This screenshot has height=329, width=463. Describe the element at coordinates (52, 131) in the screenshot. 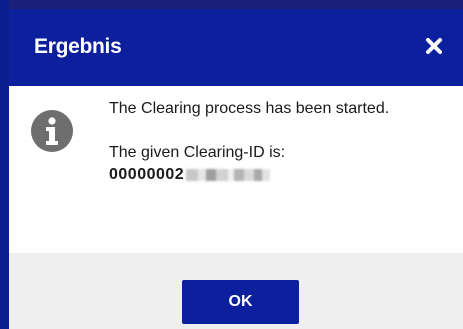

I see `info-icon` at that location.